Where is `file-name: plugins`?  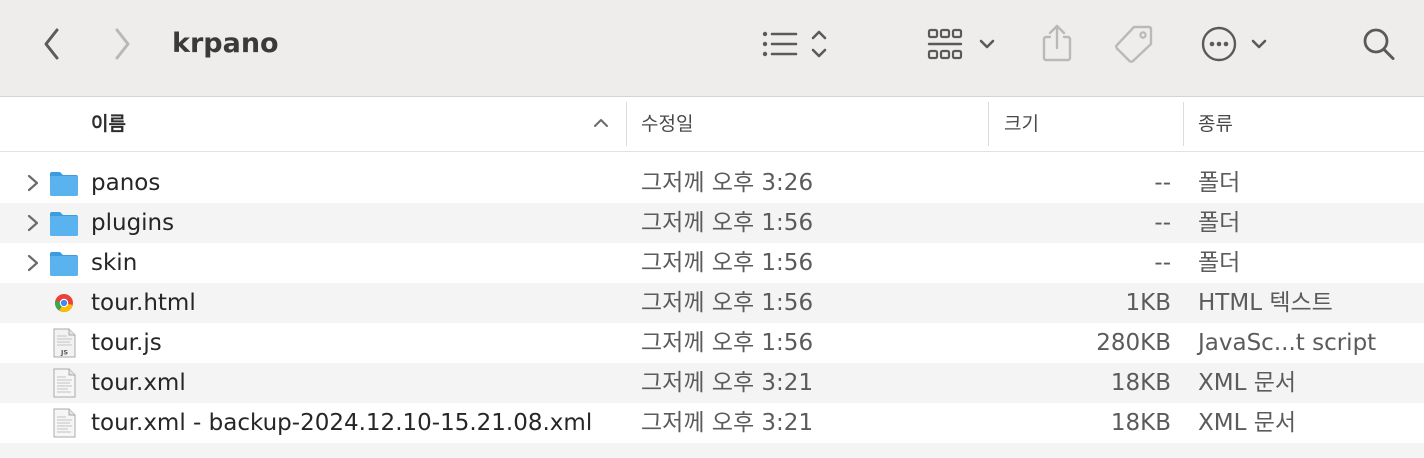
file-name: plugins is located at coordinates (133, 223).